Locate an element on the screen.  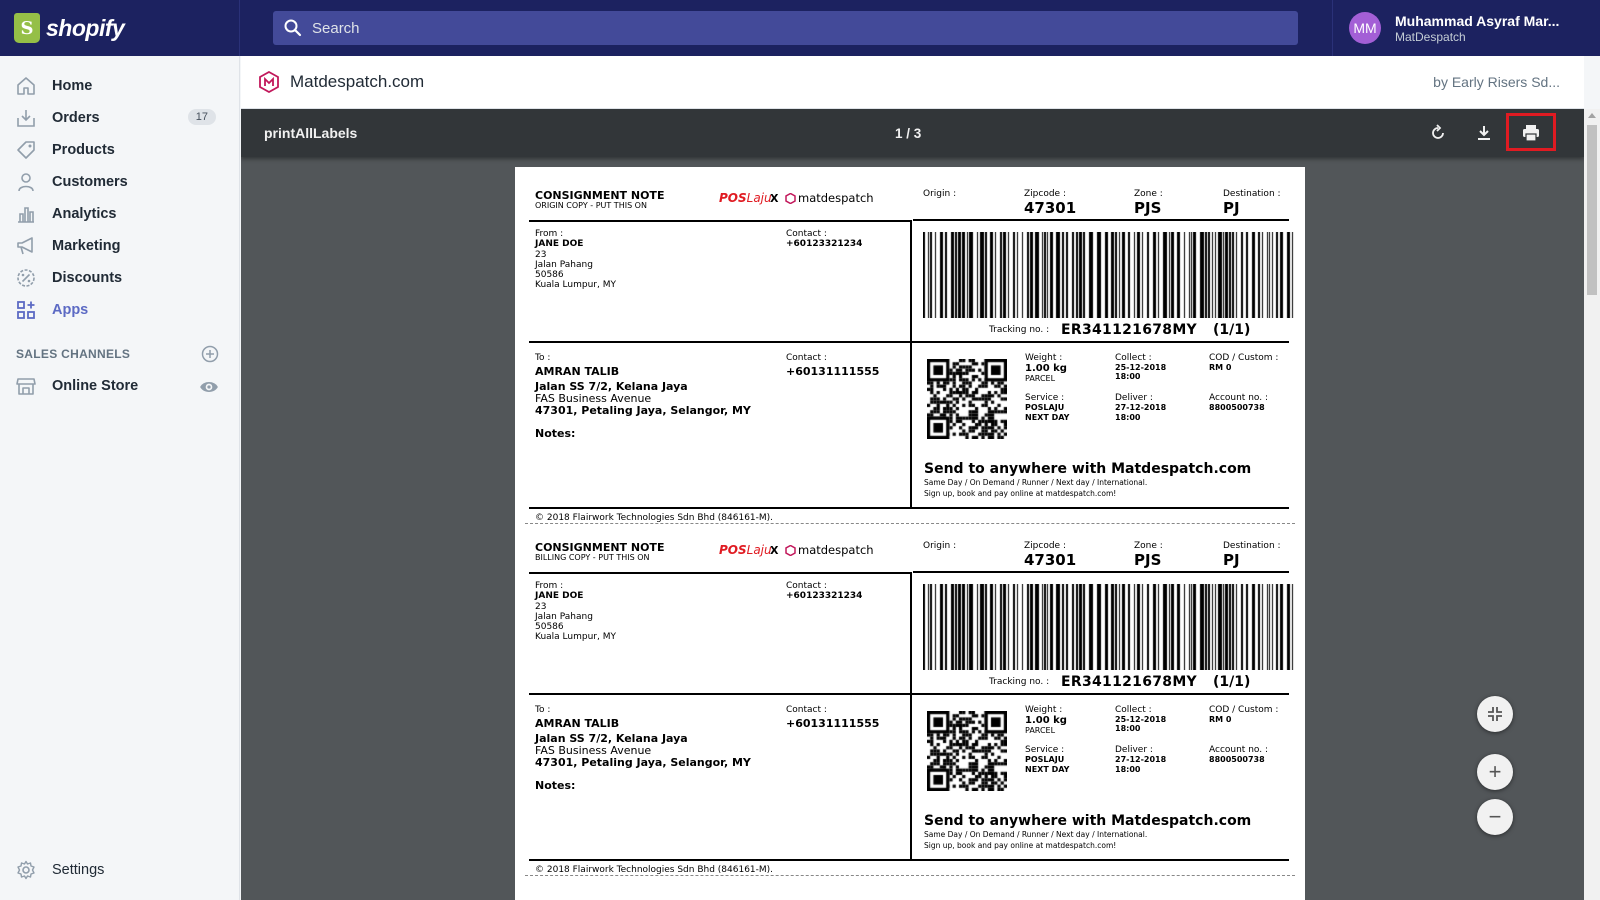
from-address-line: 50586 is located at coordinates (549, 627).